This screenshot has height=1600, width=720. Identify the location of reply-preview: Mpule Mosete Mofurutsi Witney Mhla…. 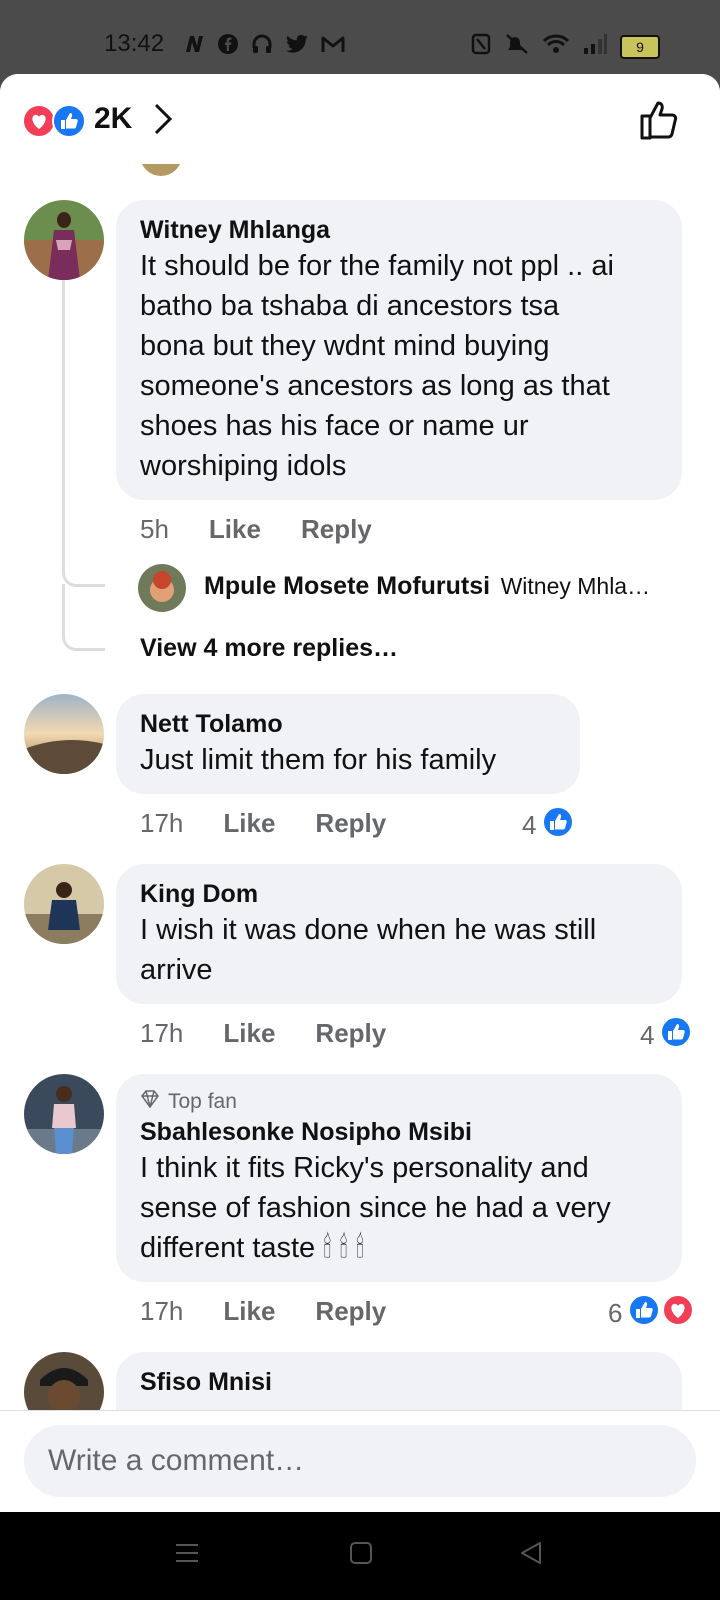
(449, 586).